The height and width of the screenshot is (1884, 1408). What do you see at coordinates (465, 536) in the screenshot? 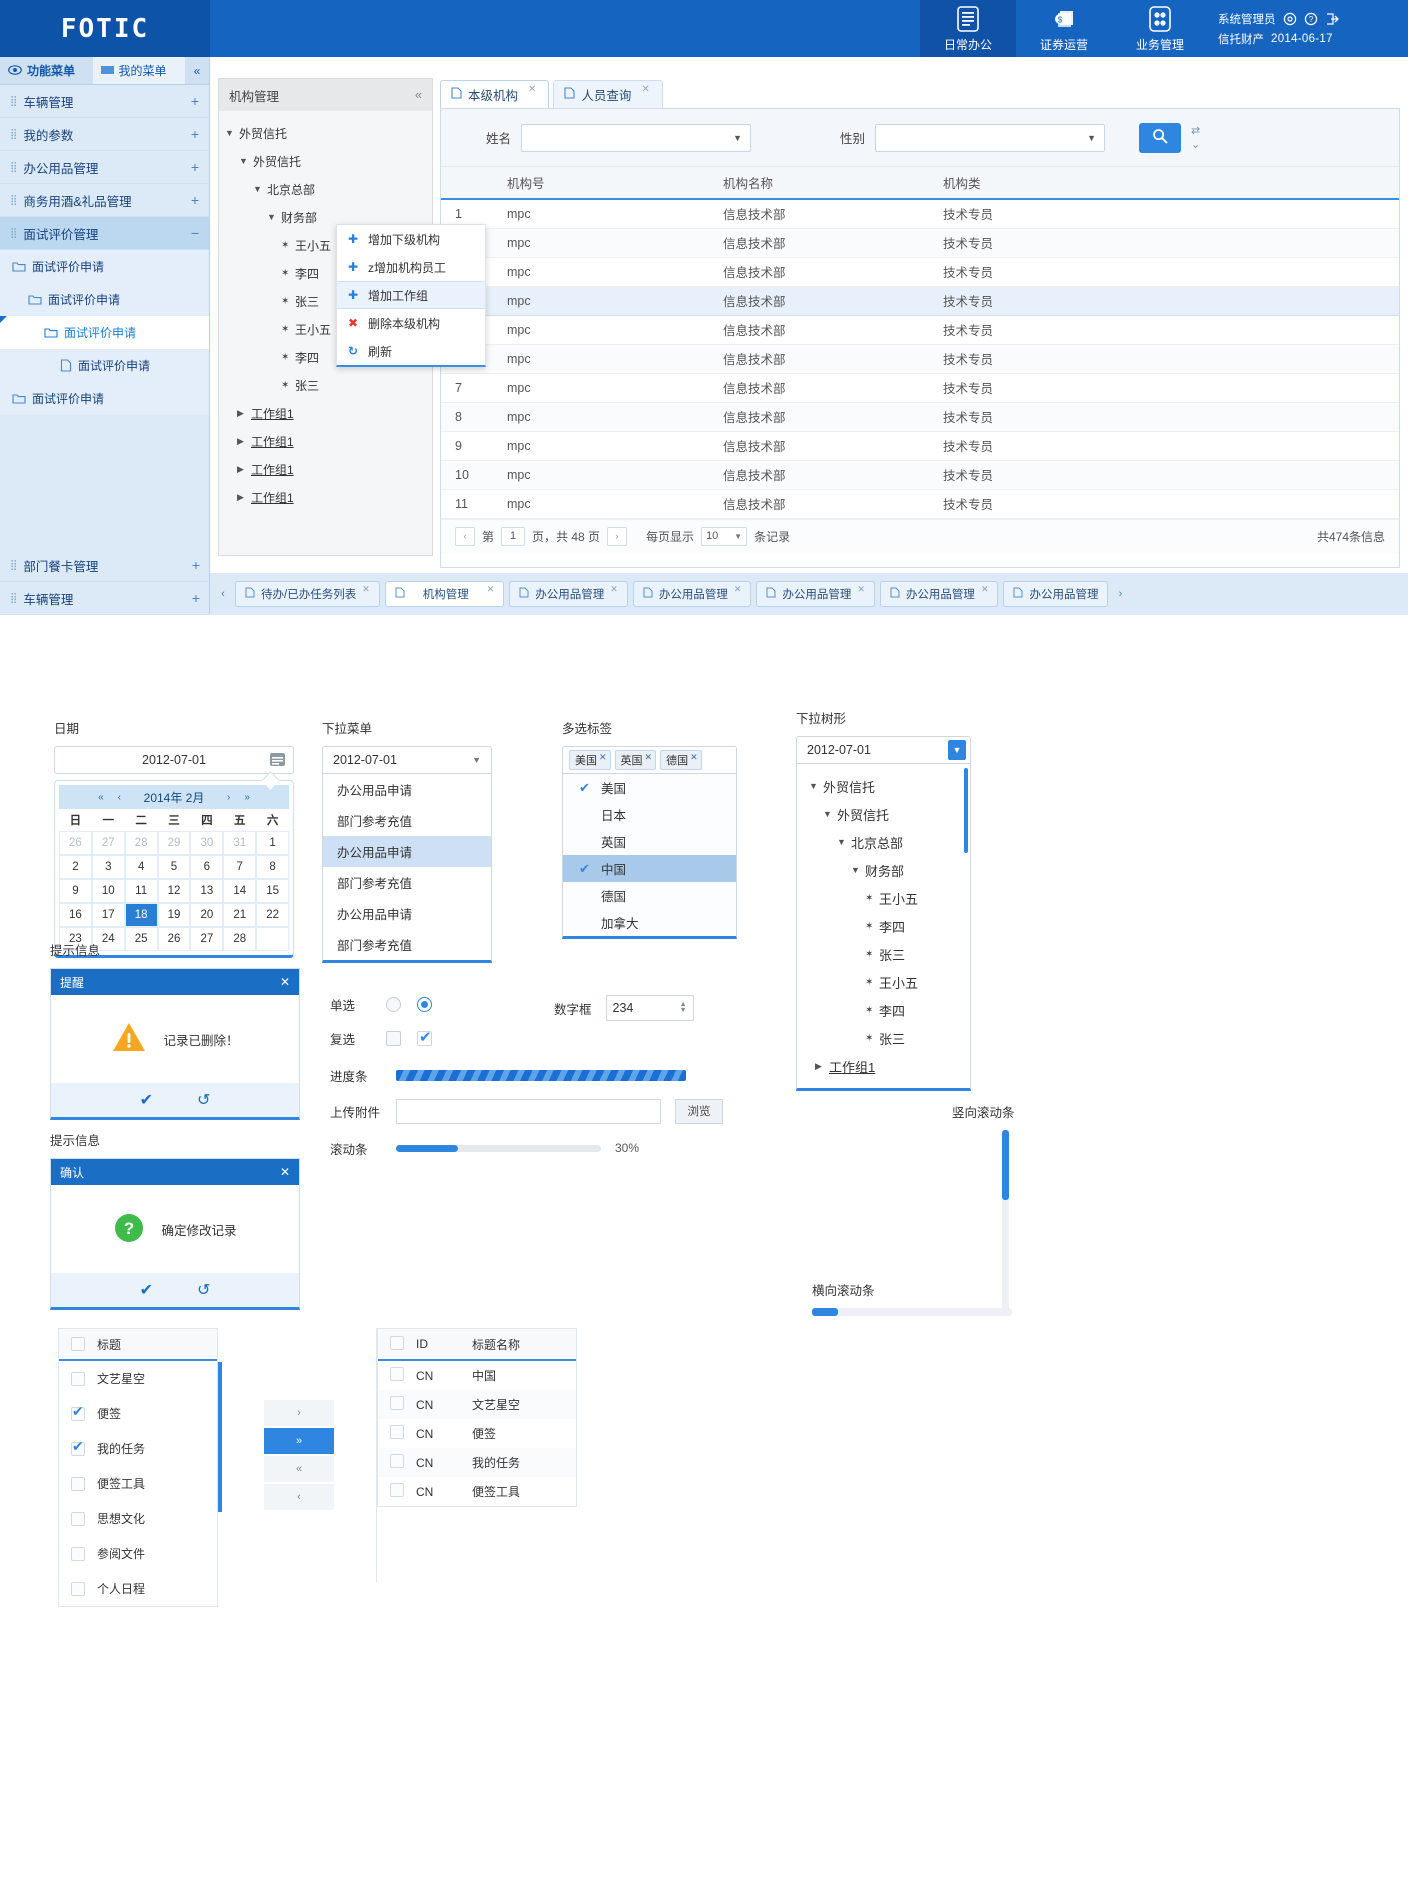
I see `prev-page-button: ‹` at bounding box center [465, 536].